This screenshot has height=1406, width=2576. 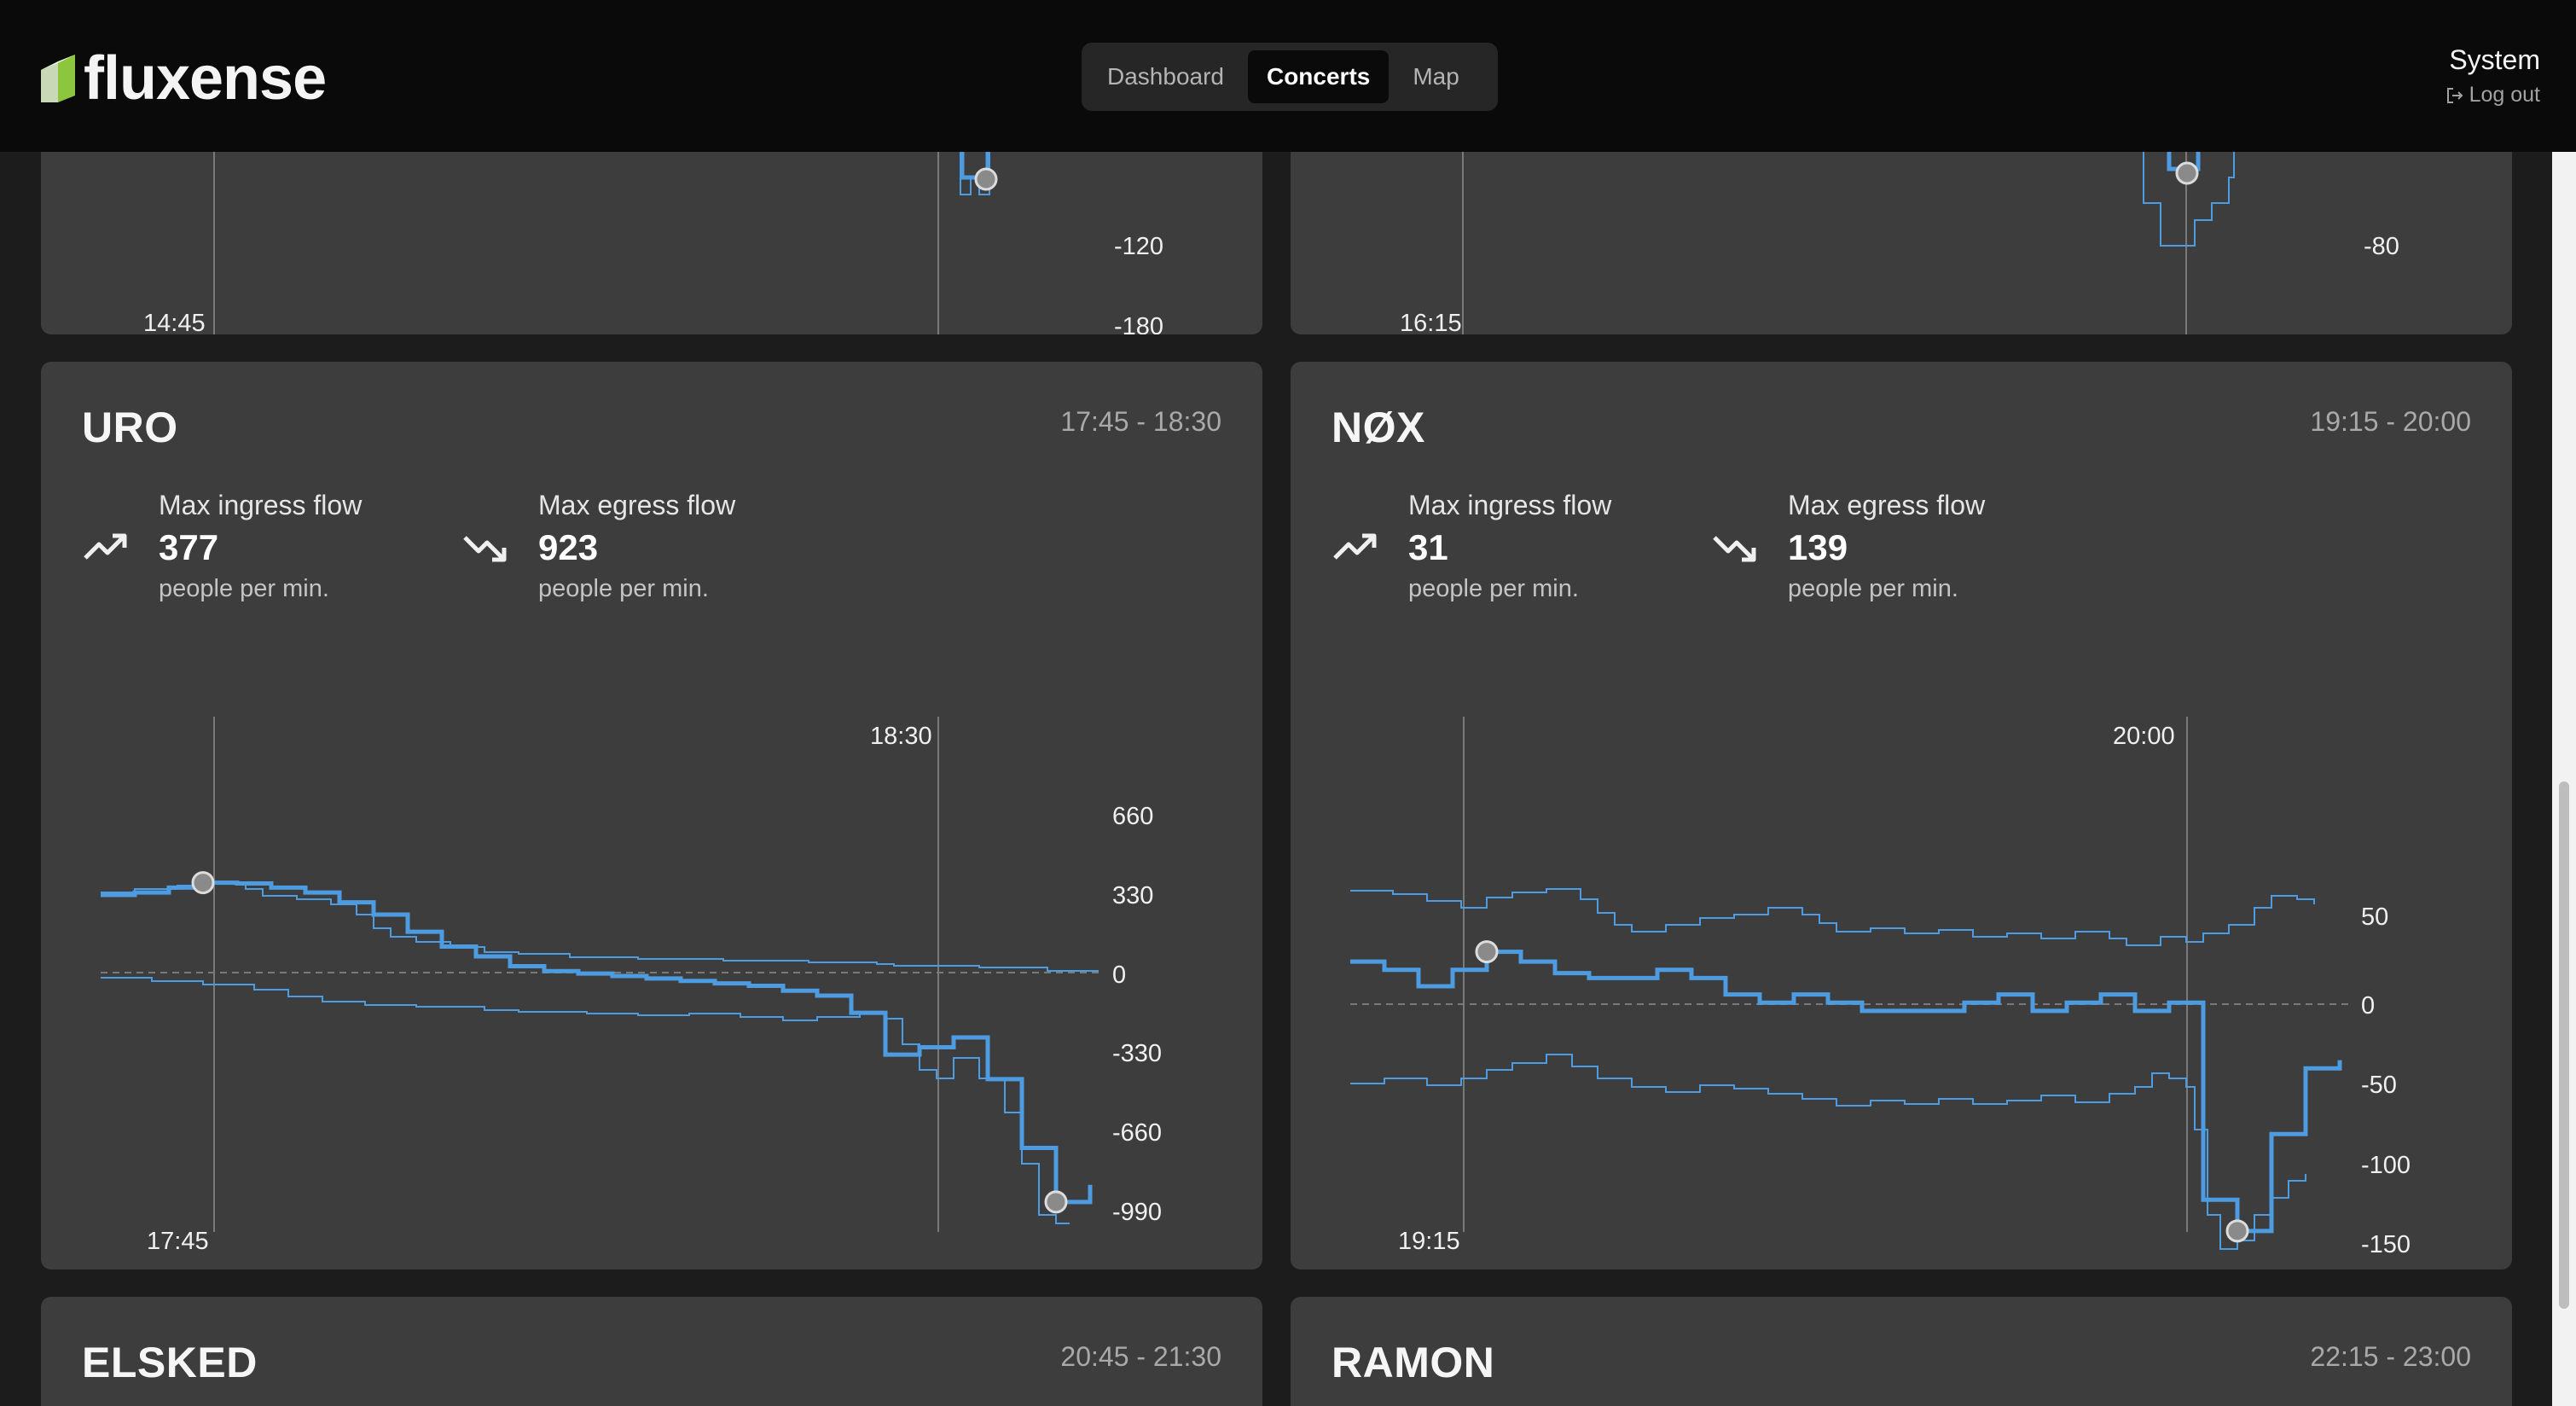 I want to click on main-nav: Dashboard Concerts Map, so click(x=1290, y=77).